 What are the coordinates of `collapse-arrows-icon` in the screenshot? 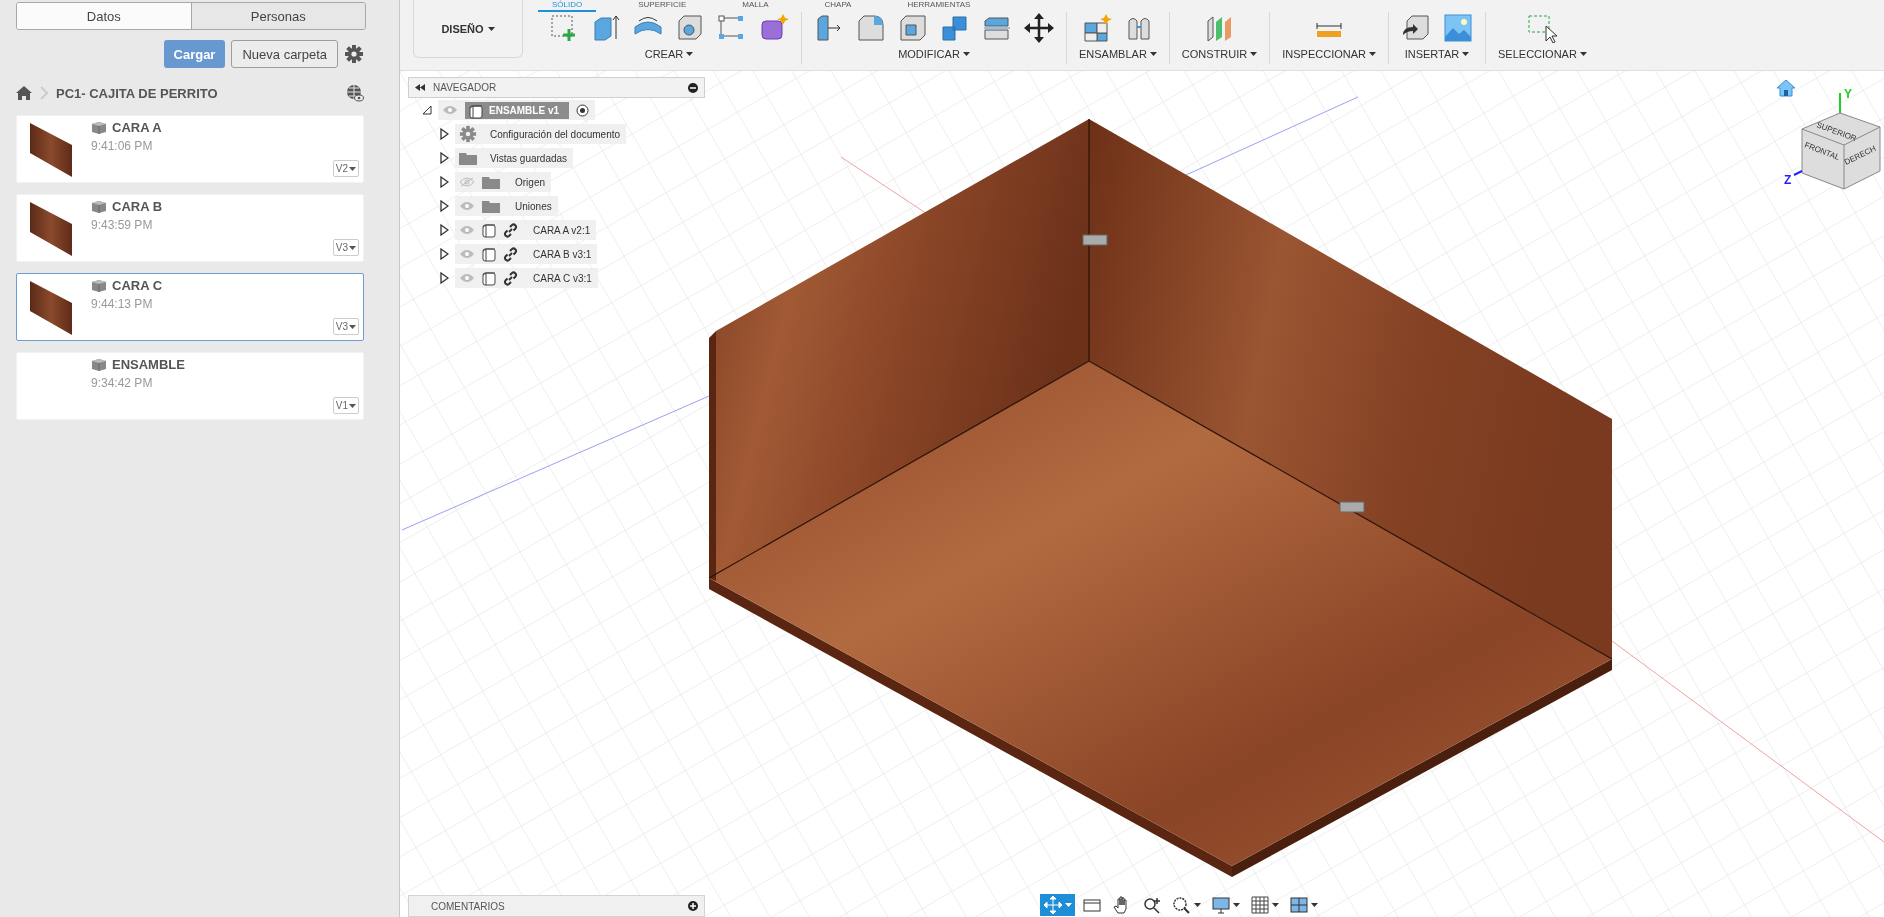 It's located at (420, 87).